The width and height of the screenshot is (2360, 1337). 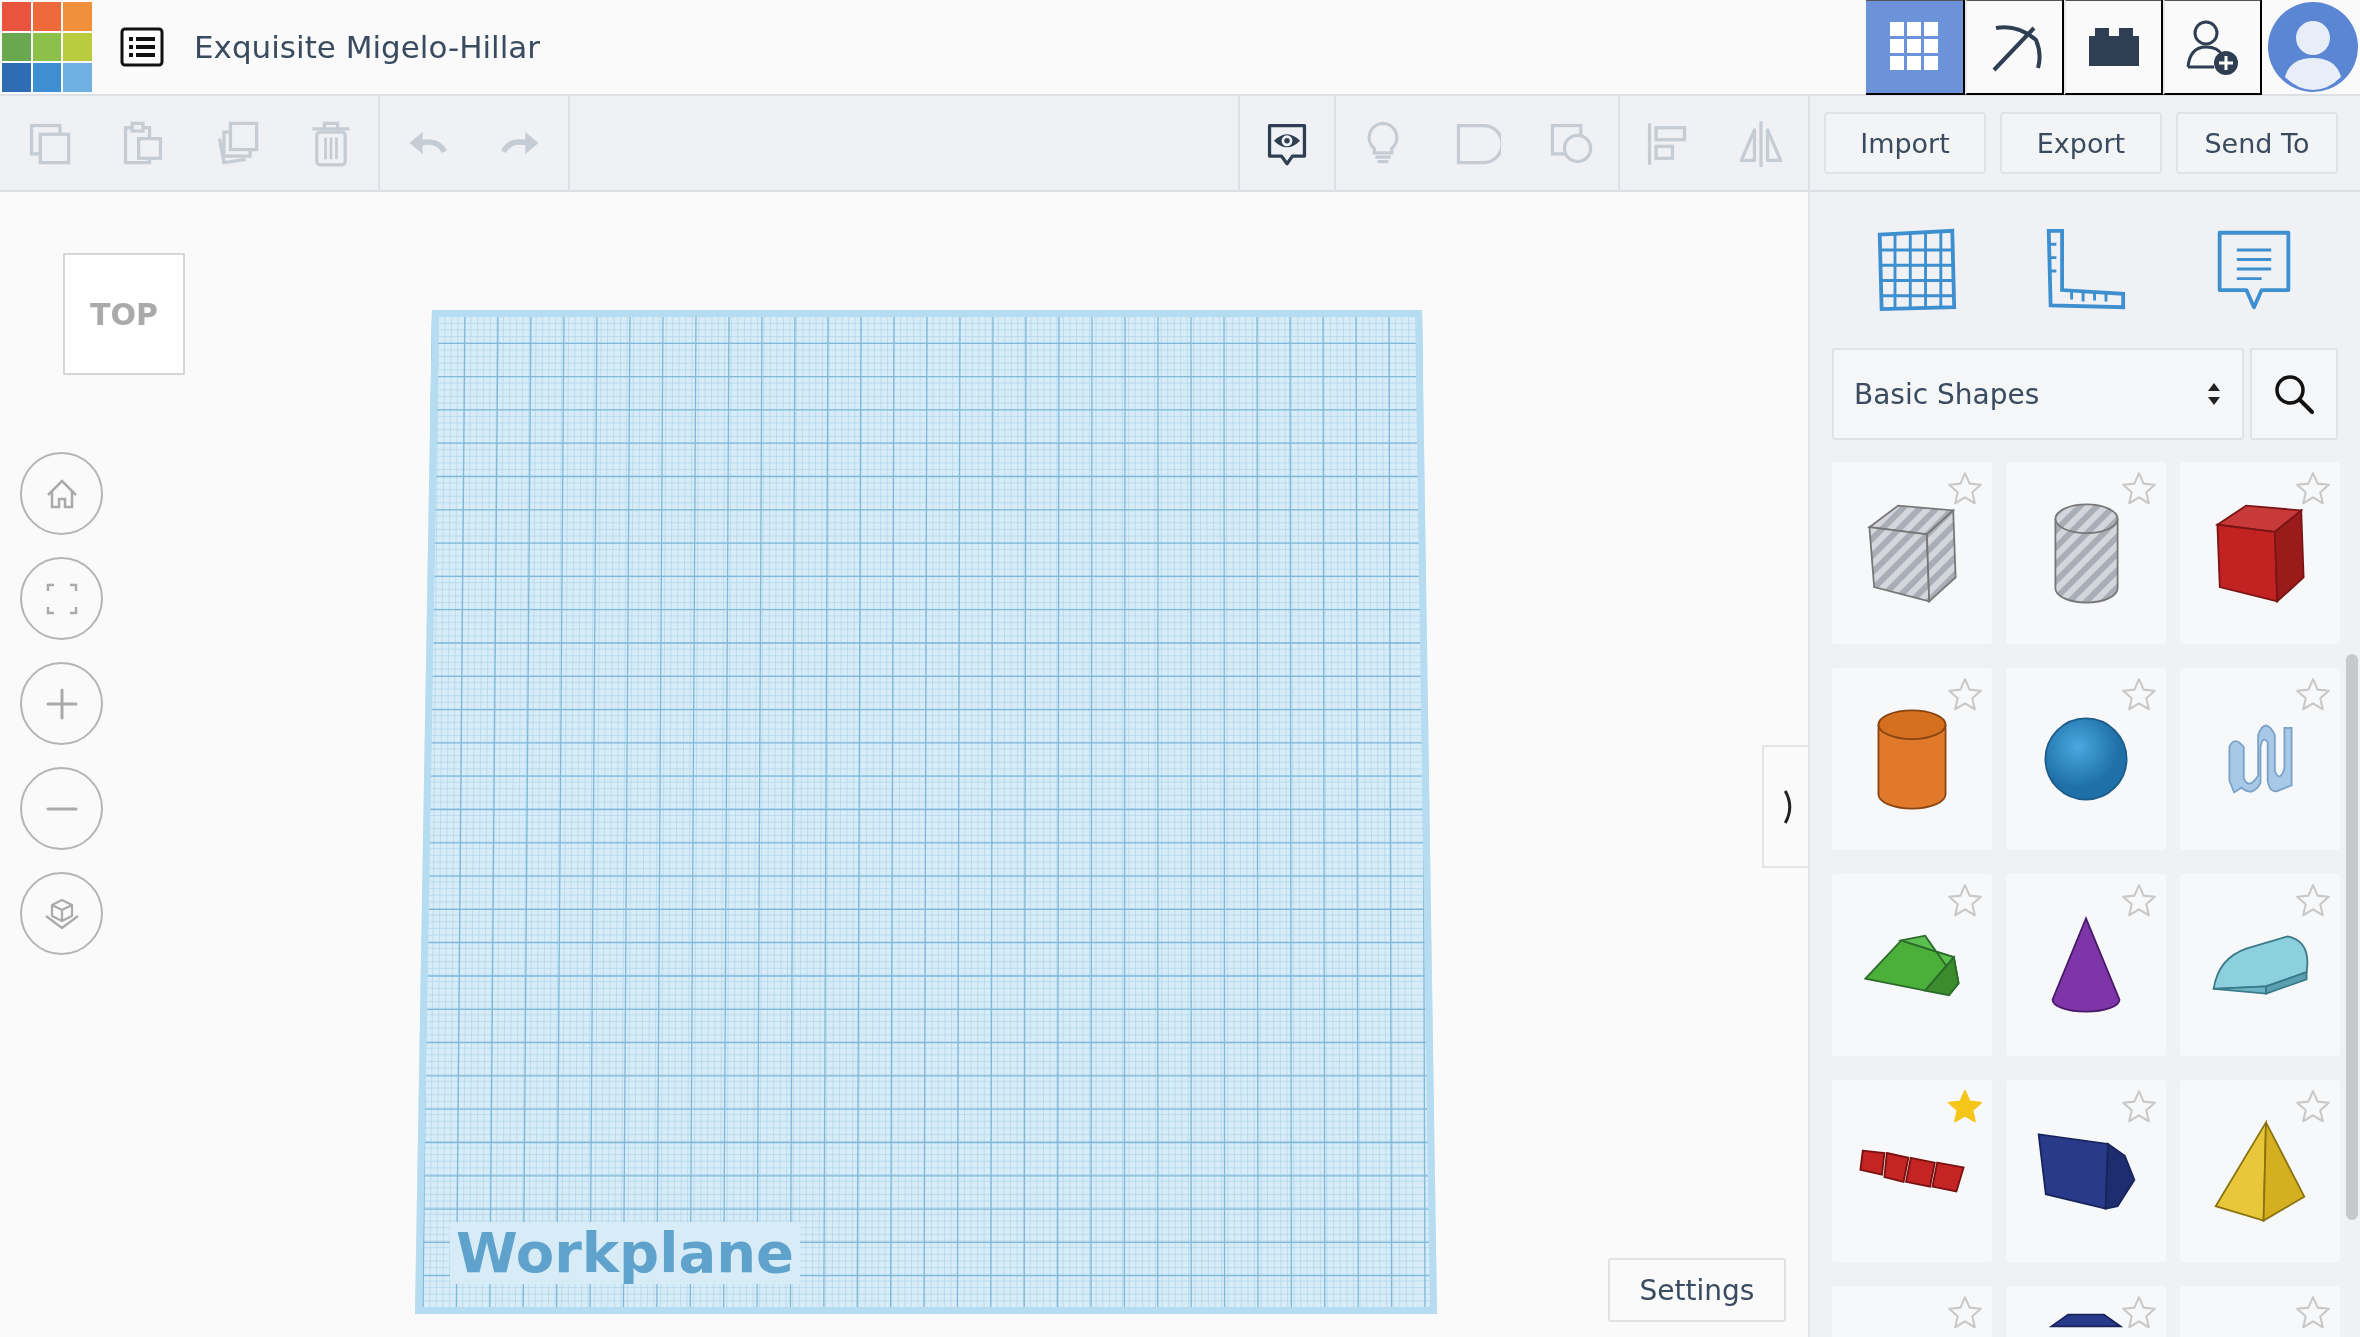 I want to click on cone-icon, so click(x=2086, y=965).